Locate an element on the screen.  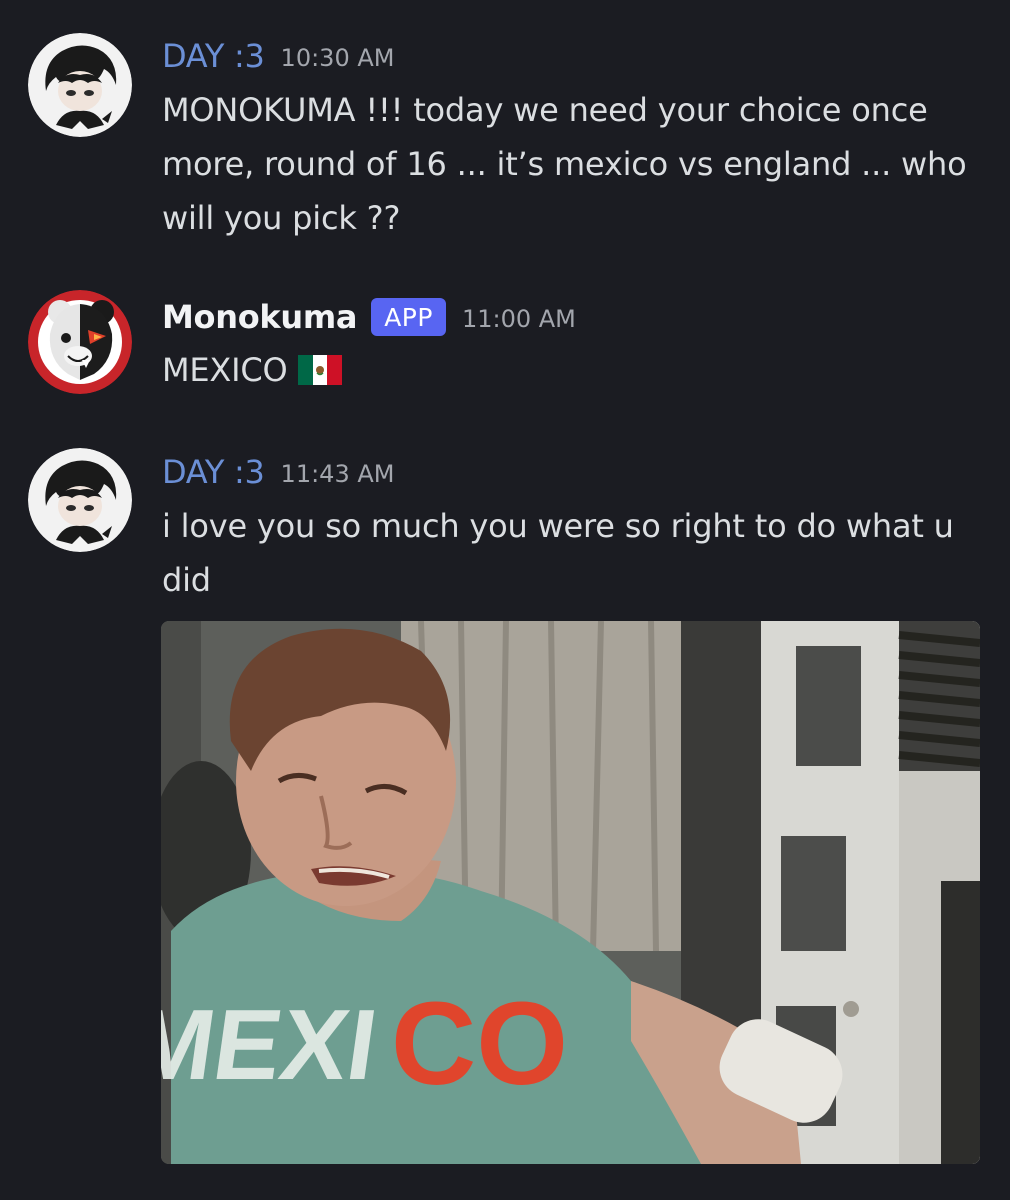
shirt-text-mexi: MEXI is located at coordinates (272, 1044).